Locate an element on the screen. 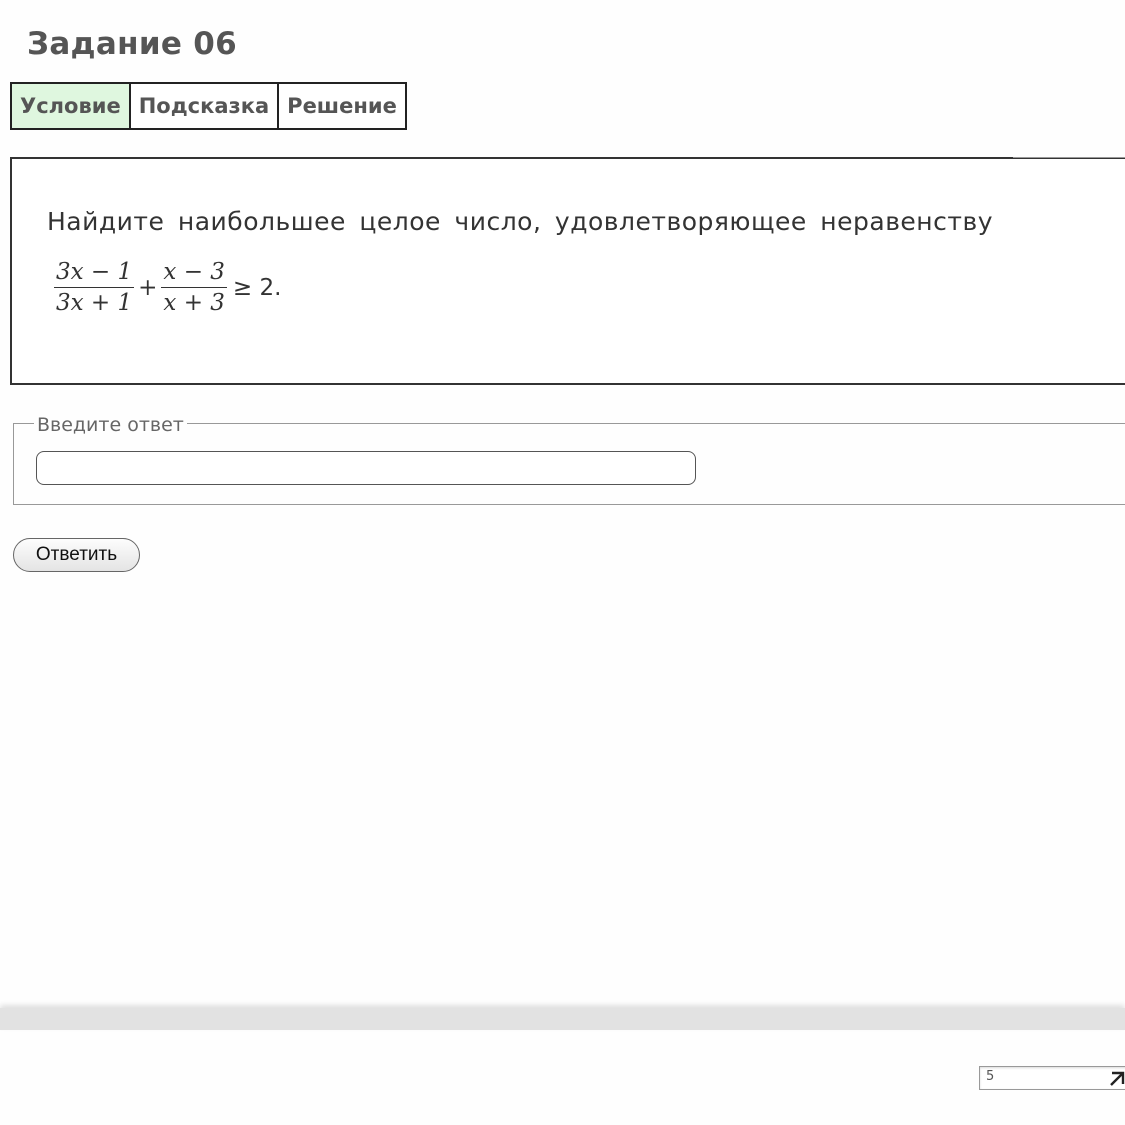 This screenshot has height=1125, width=1125. tab-solution: Решение is located at coordinates (343, 106).